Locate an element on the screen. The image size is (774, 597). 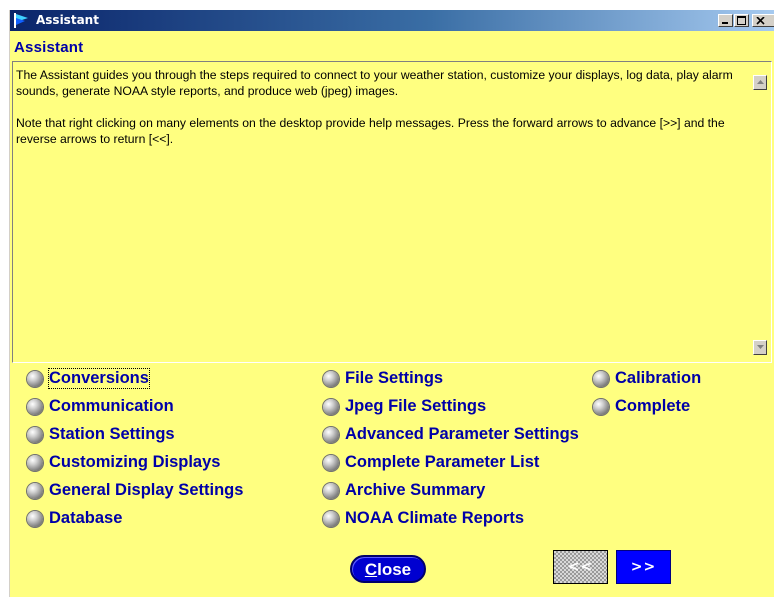
topic-station-settings: Station Settings is located at coordinates (122, 435).